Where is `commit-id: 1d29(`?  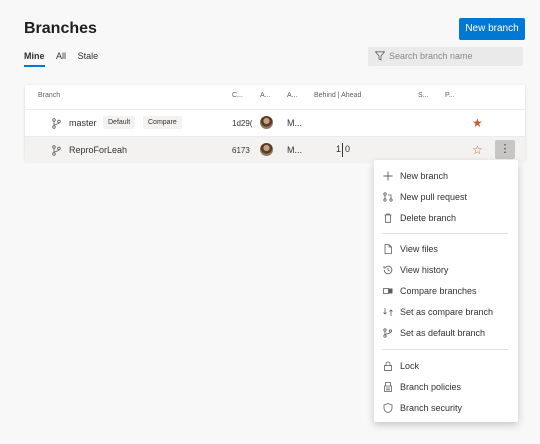 commit-id: 1d29( is located at coordinates (242, 123).